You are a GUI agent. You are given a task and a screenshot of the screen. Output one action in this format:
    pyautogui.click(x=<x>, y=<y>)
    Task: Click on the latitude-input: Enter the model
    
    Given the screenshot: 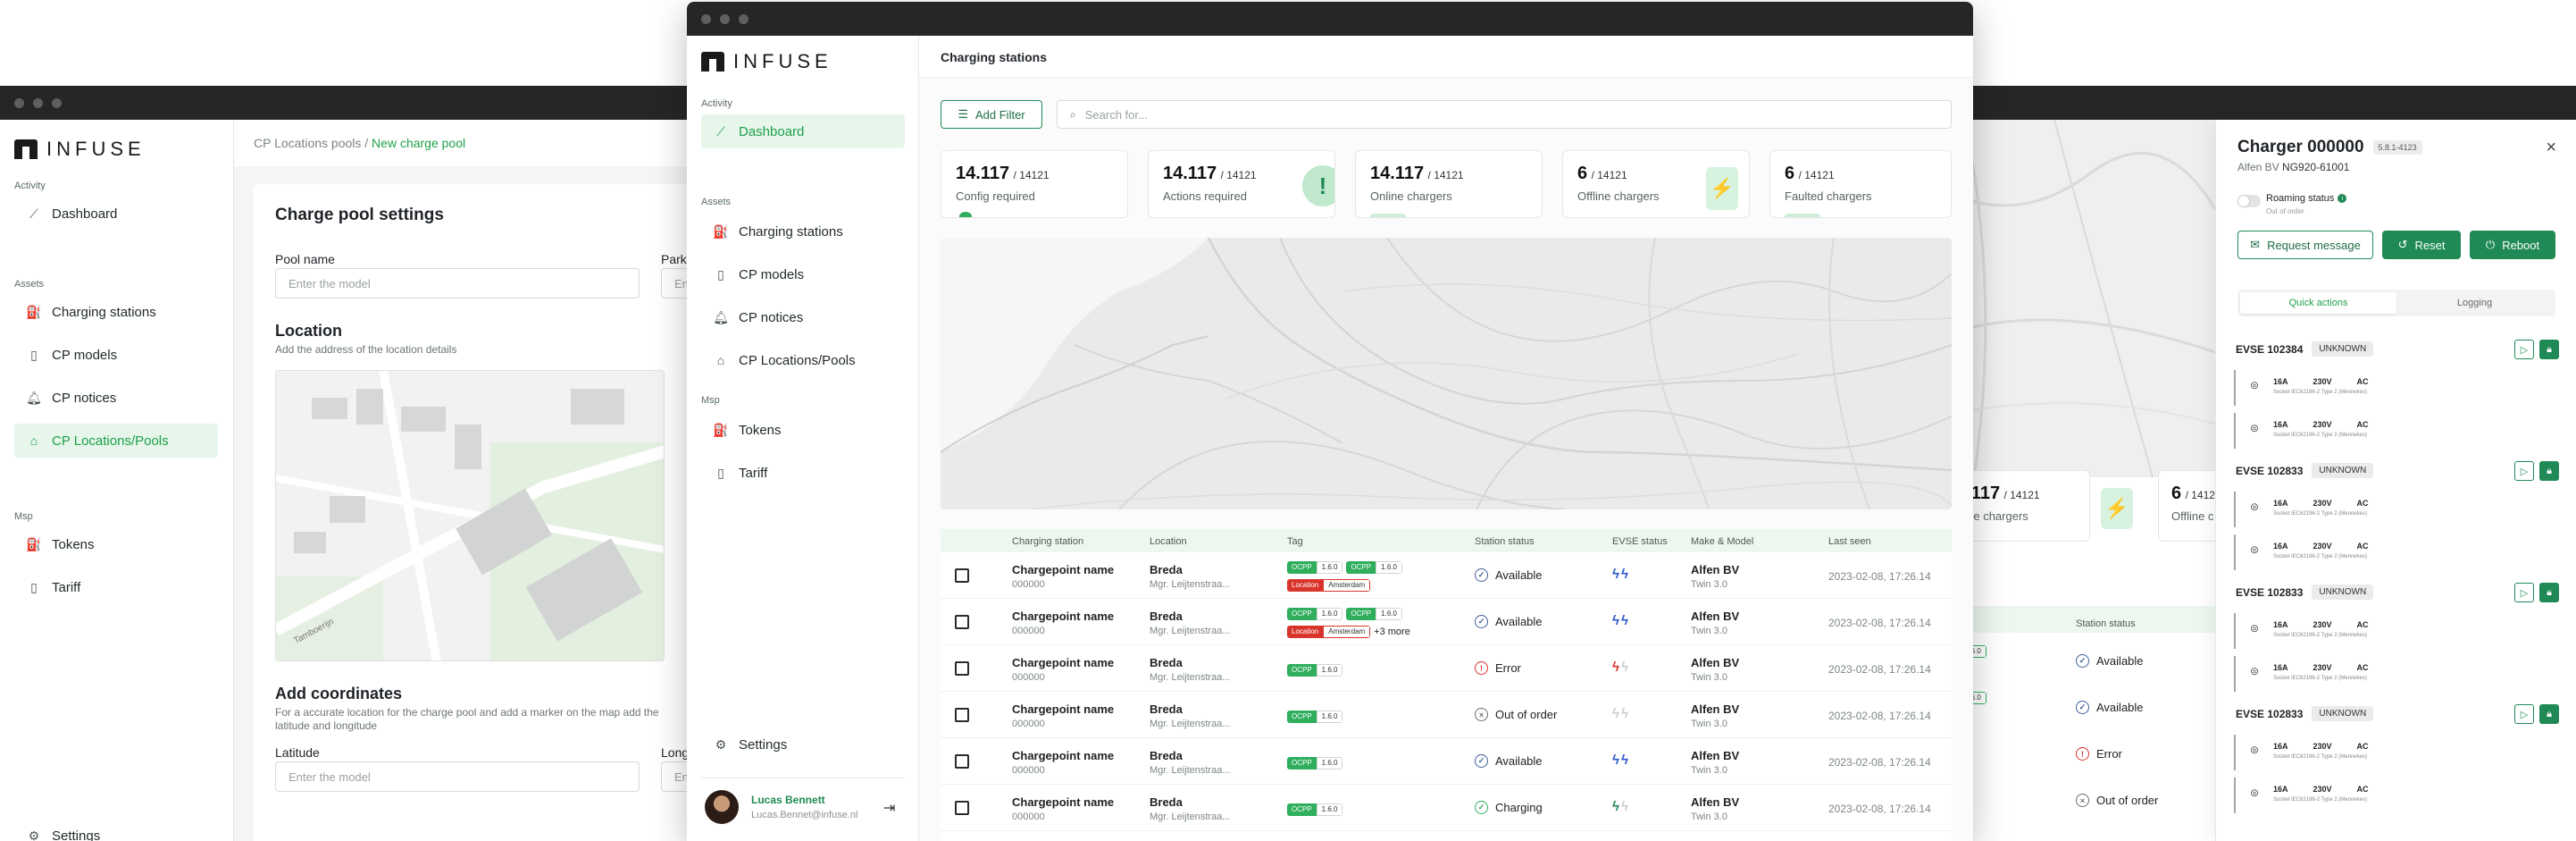 What is the action you would take?
    pyautogui.click(x=458, y=776)
    